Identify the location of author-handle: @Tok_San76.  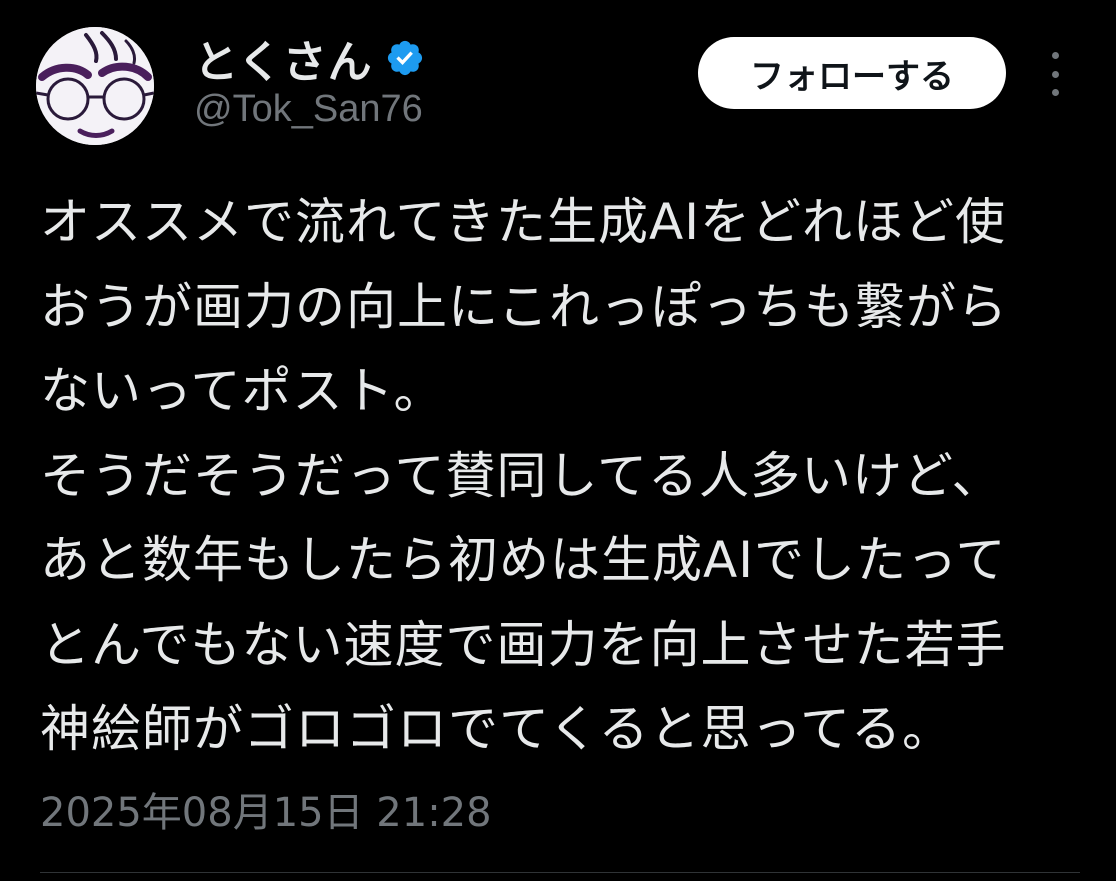
(308, 109).